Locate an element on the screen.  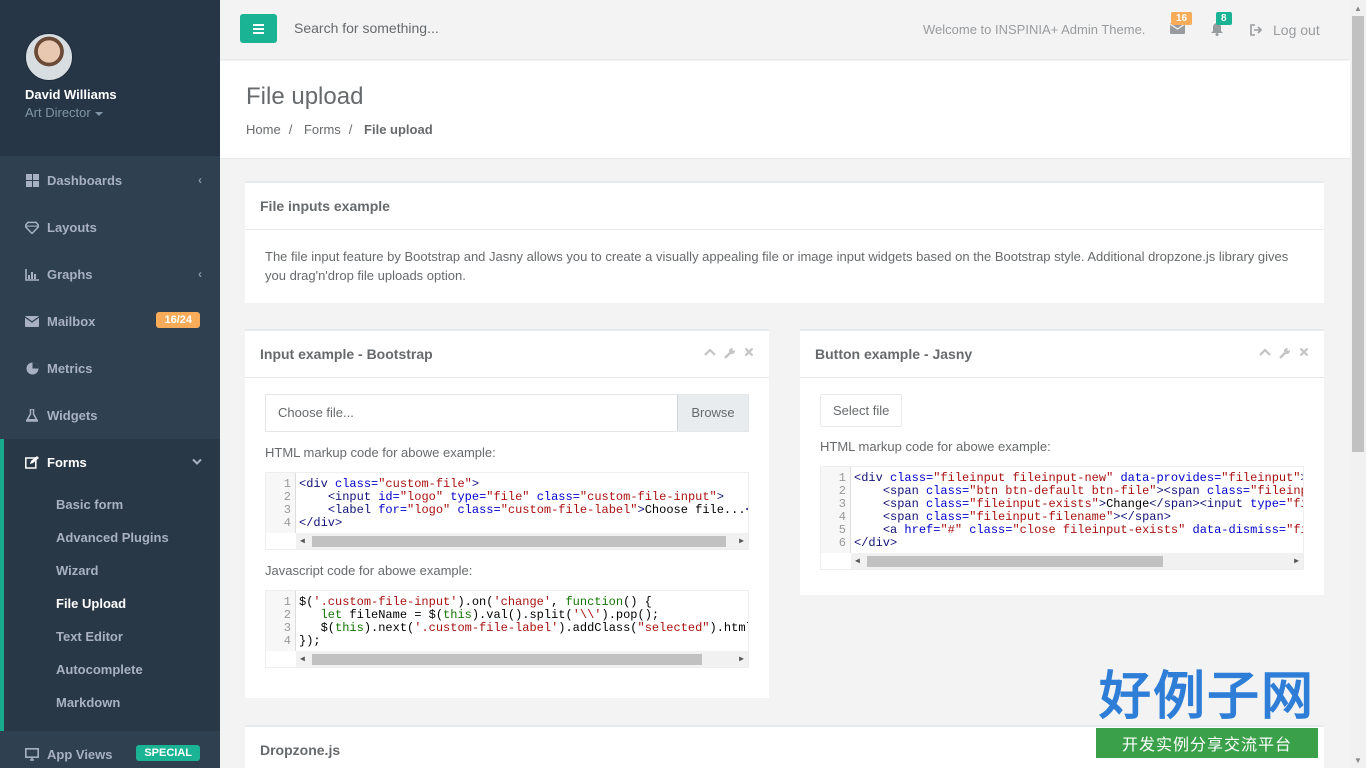
diamond-icon is located at coordinates (32, 228).